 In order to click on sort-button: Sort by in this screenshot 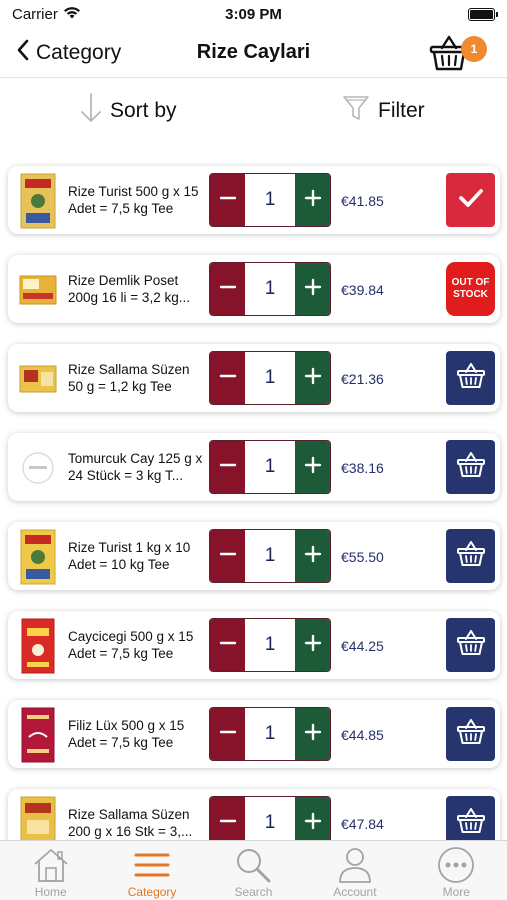, I will do `click(128, 111)`.